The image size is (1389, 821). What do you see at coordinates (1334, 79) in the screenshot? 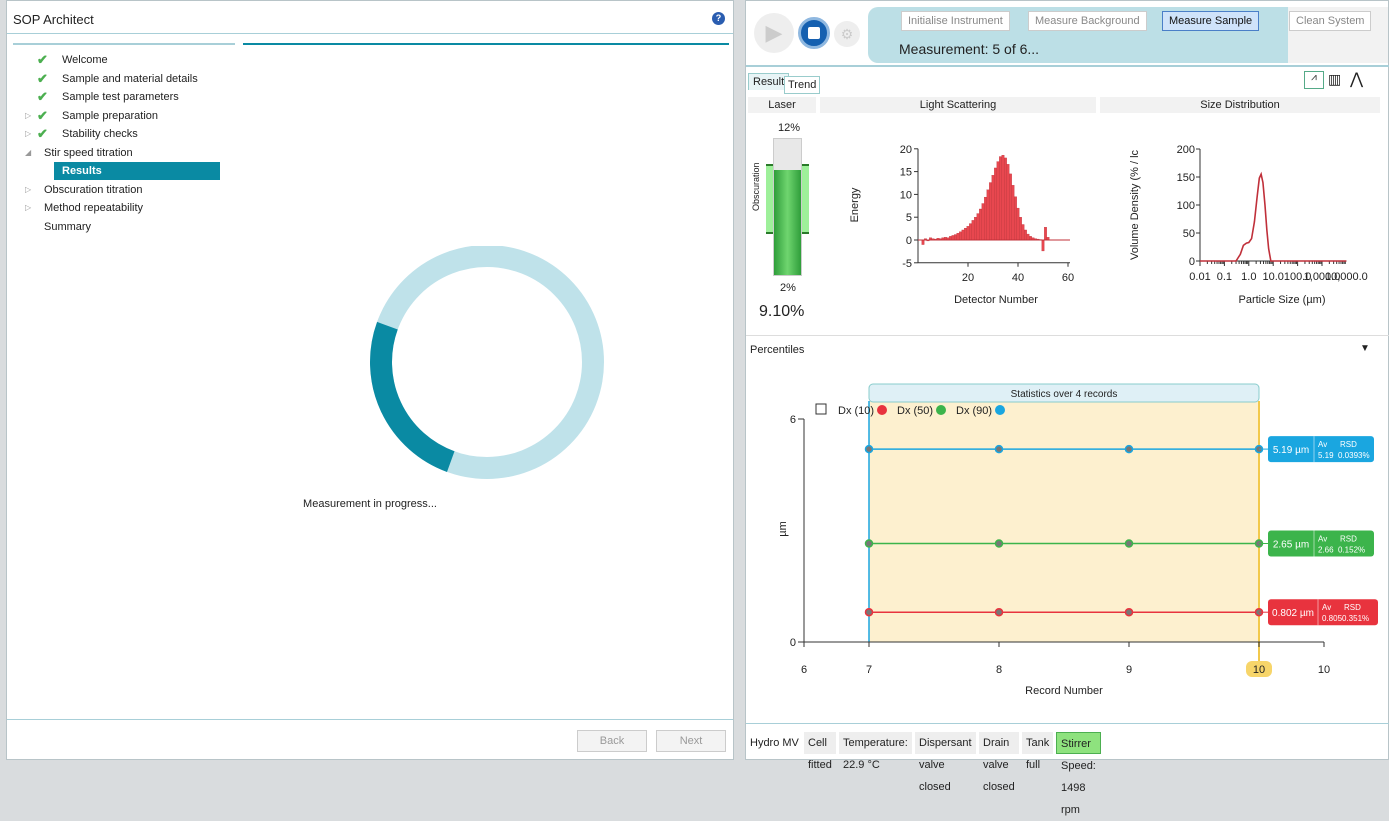
I see `bar-view-icon: ▥` at bounding box center [1334, 79].